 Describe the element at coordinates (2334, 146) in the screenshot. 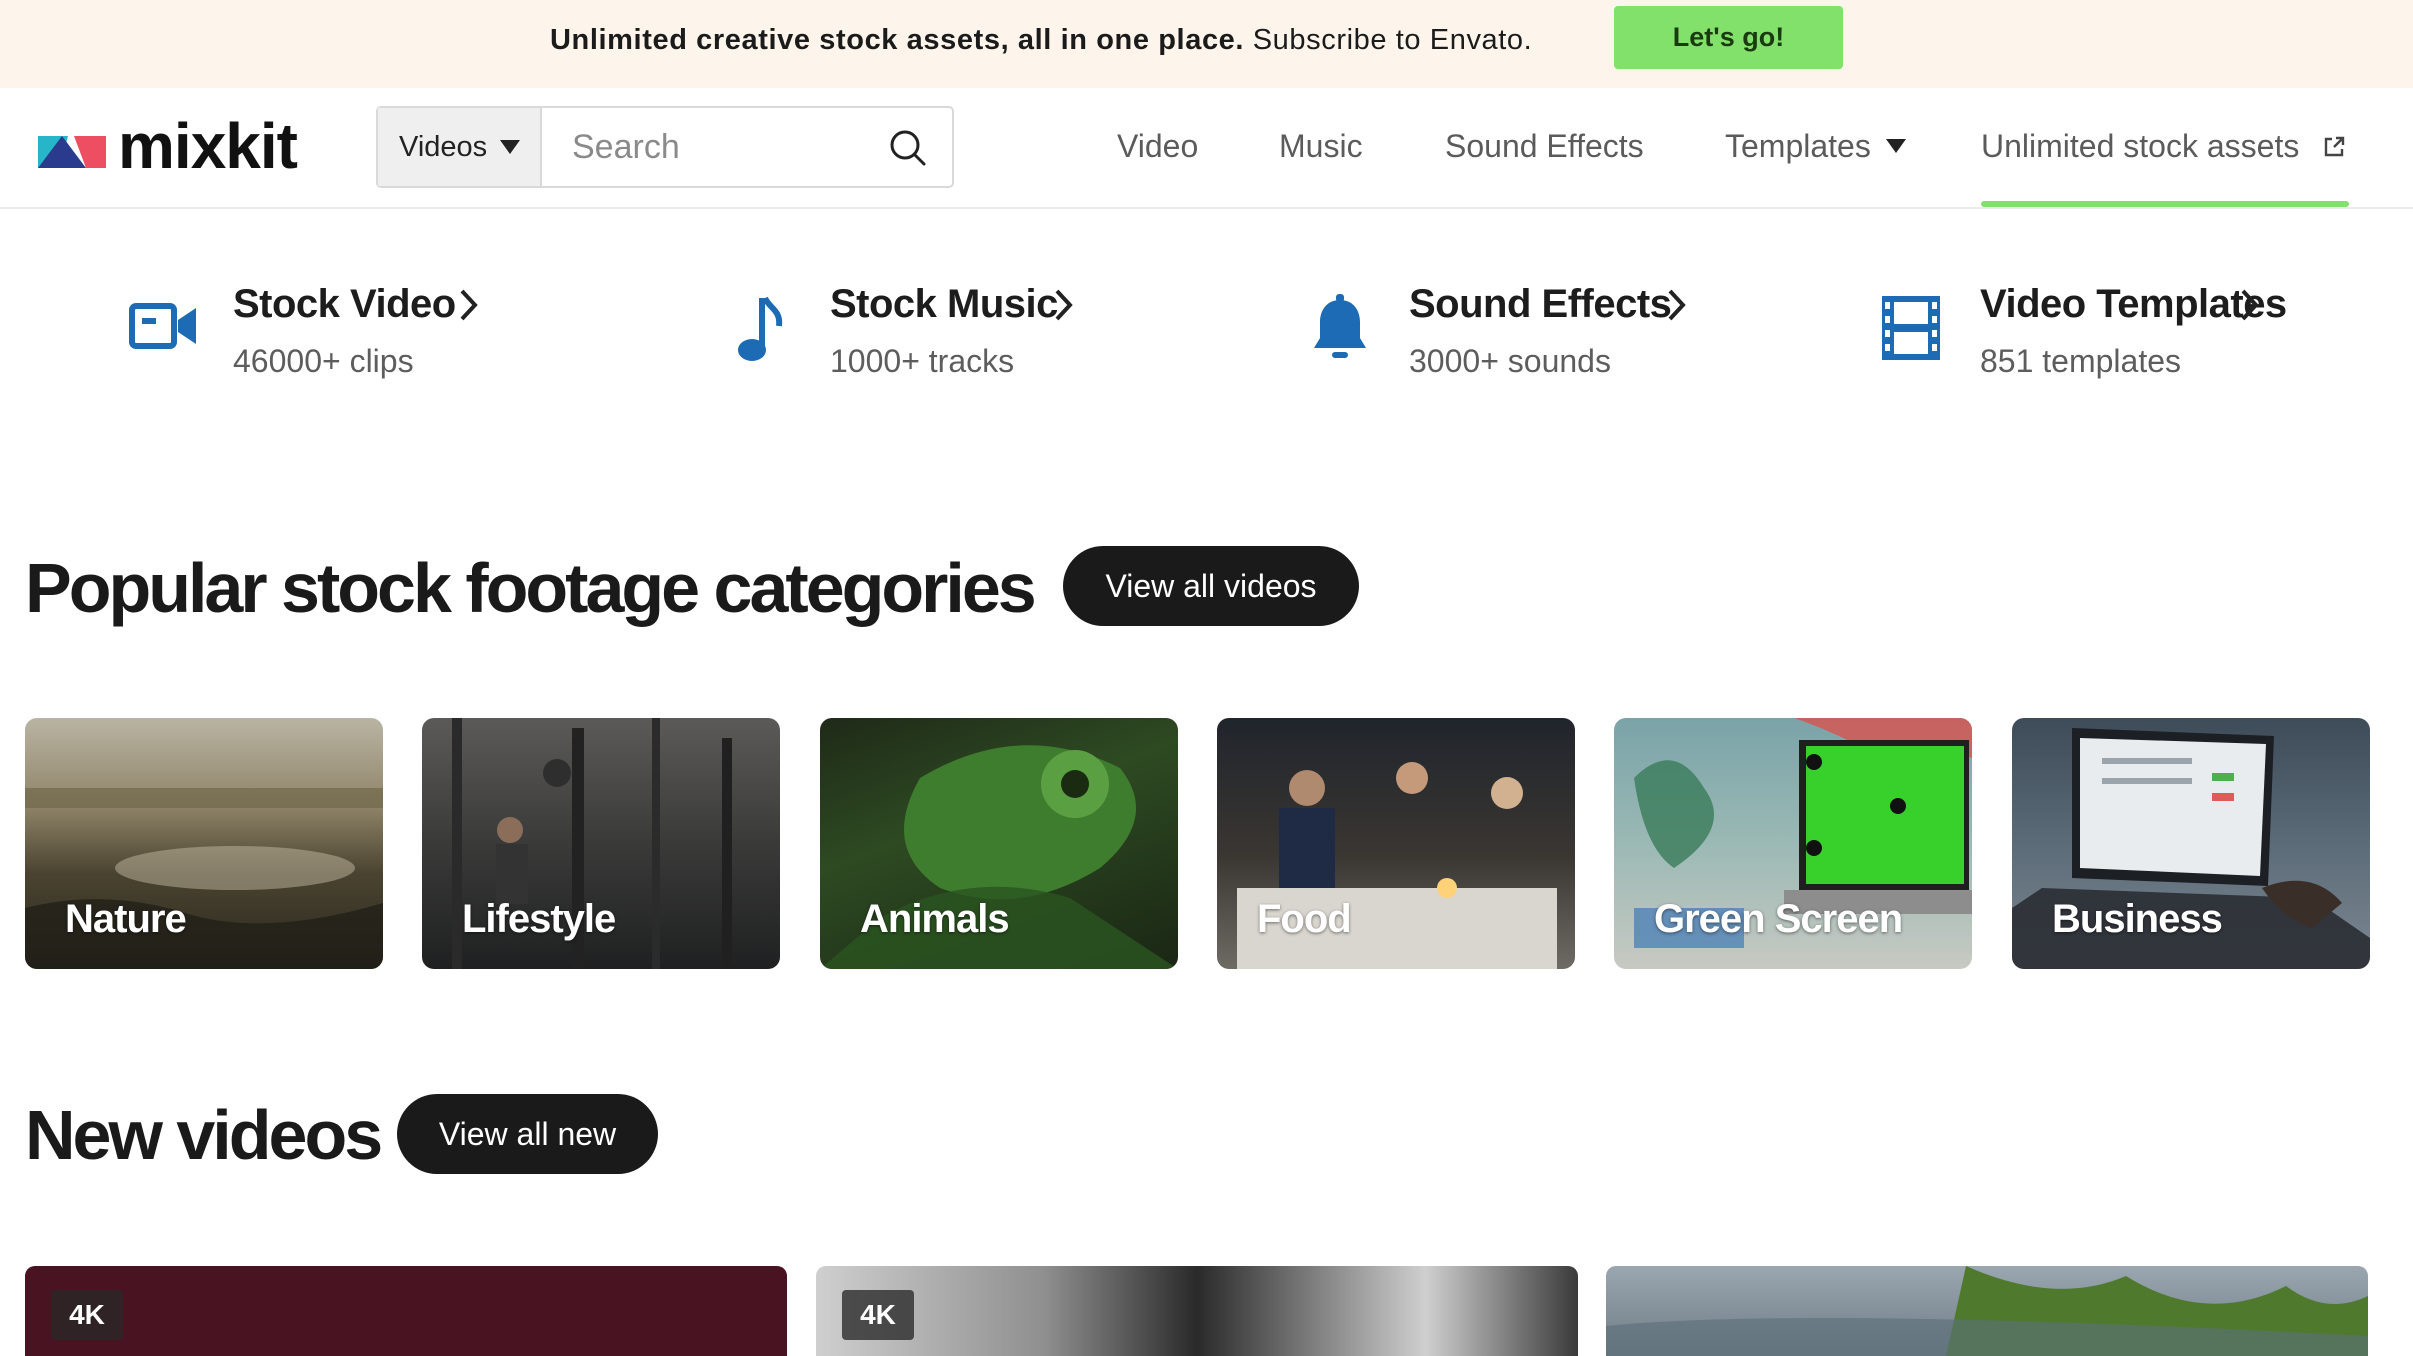

I see `external-link-icon` at that location.